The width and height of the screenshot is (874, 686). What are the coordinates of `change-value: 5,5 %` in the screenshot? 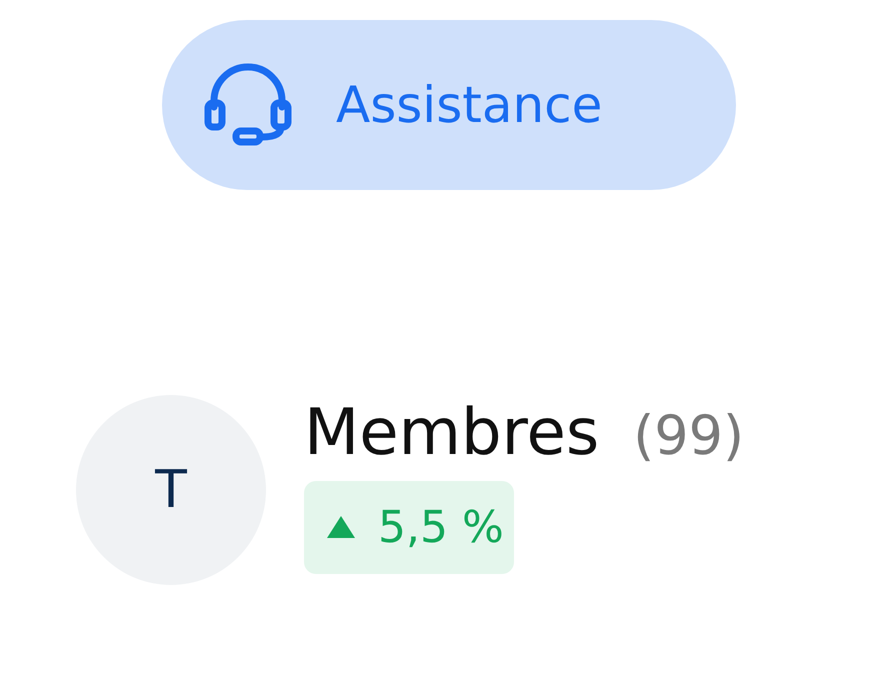 It's located at (441, 527).